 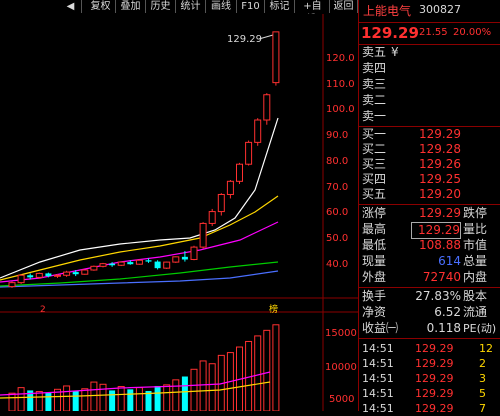 What do you see at coordinates (374, 68) in the screenshot?
I see `sell-level-label: 卖四` at bounding box center [374, 68].